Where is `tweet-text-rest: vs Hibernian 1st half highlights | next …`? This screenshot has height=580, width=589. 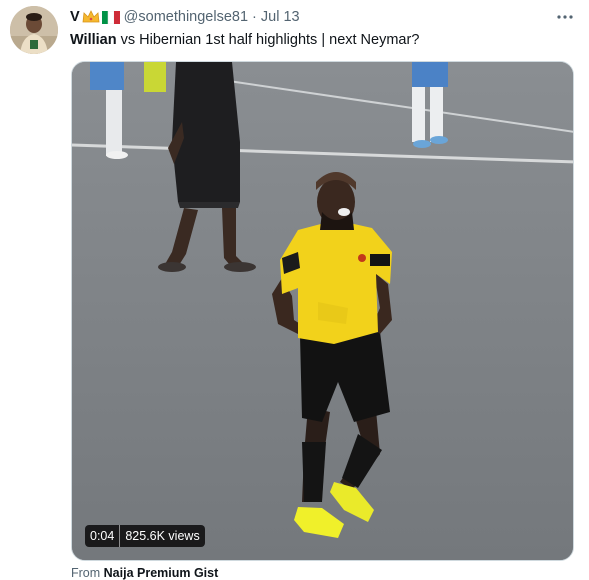
tweet-text-rest: vs Hibernian 1st half highlights | next … is located at coordinates (268, 40).